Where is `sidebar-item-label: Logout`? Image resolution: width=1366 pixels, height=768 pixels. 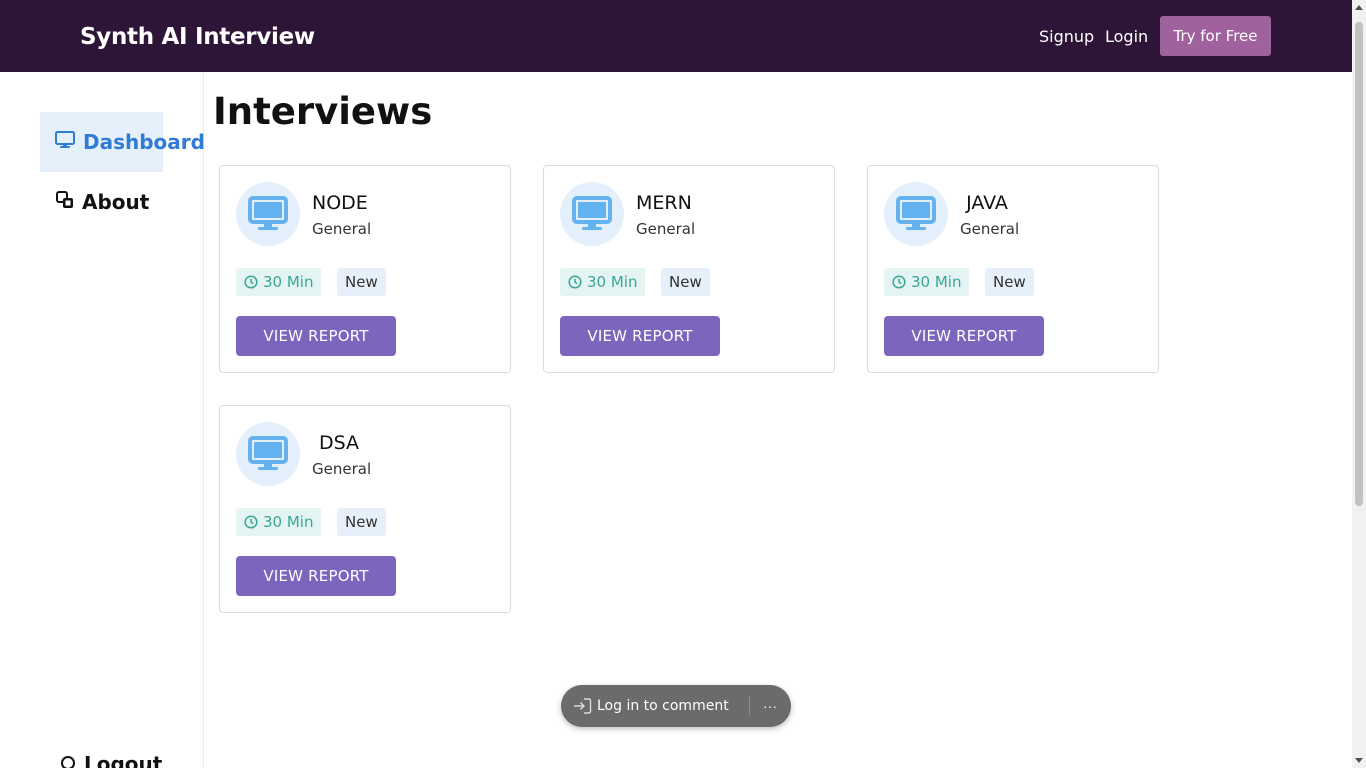
sidebar-item-label: Logout is located at coordinates (123, 760).